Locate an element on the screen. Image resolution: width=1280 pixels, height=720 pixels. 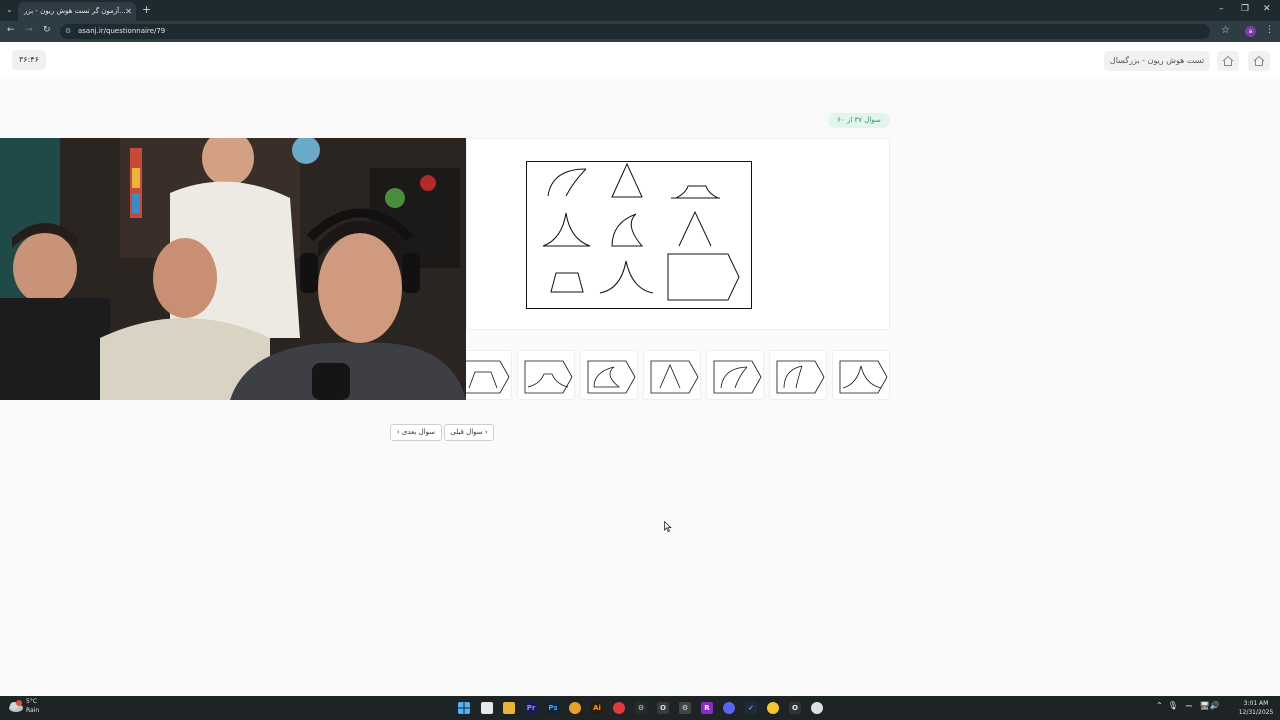
webcam-overlay is located at coordinates (233, 269).